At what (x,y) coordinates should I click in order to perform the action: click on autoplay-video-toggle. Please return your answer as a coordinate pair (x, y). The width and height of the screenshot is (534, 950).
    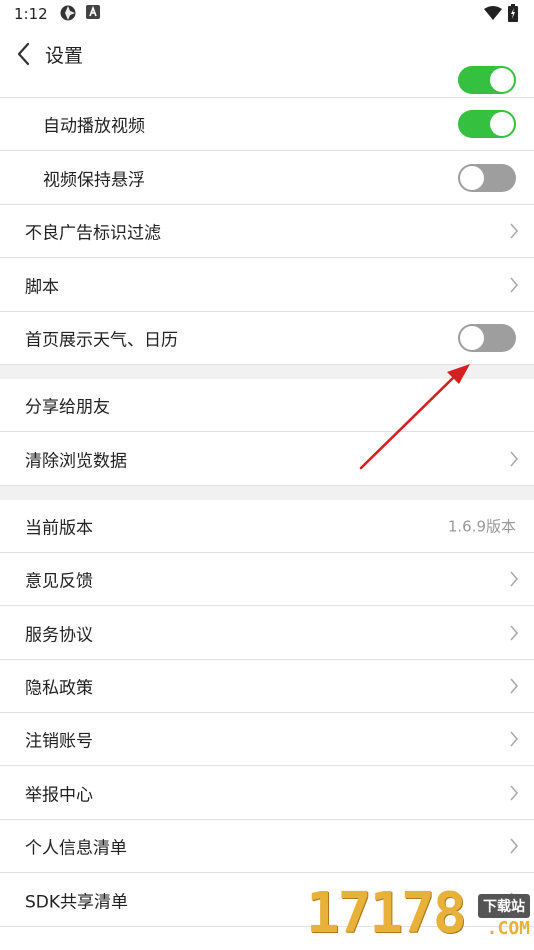
    Looking at the image, I should click on (487, 124).